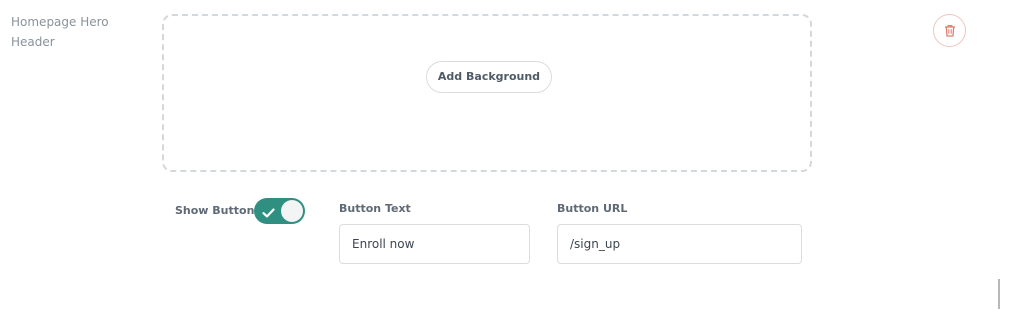 This screenshot has height=328, width=1012. I want to click on check-icon, so click(268, 213).